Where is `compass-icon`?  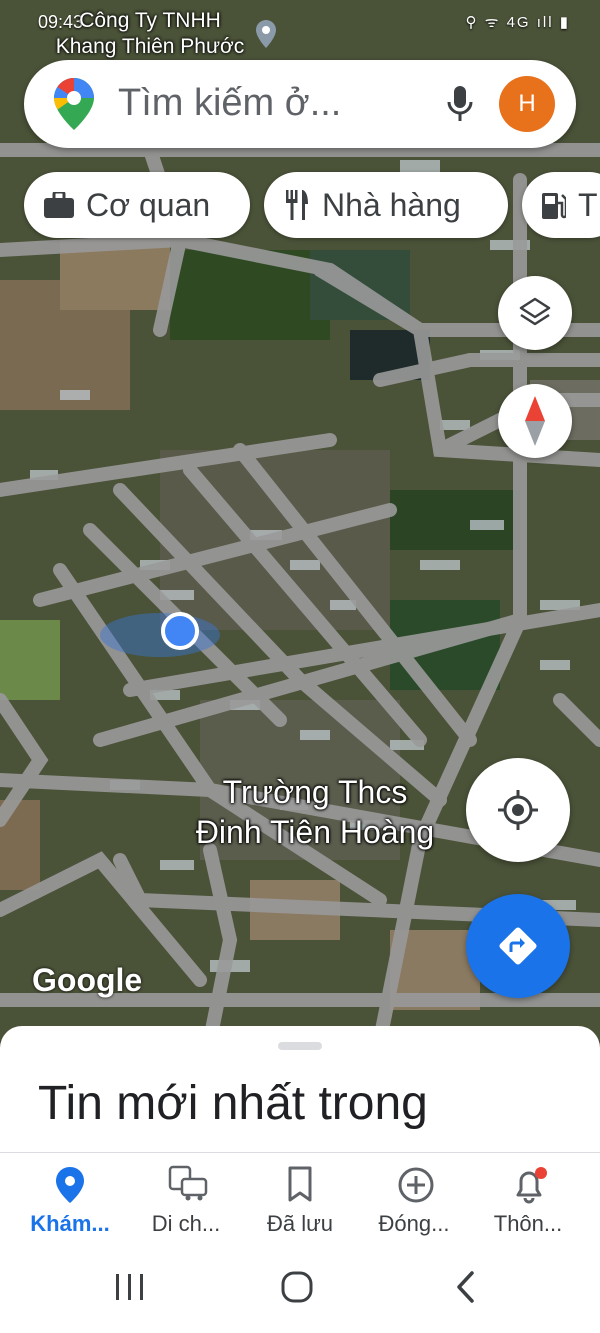
compass-icon is located at coordinates (535, 421).